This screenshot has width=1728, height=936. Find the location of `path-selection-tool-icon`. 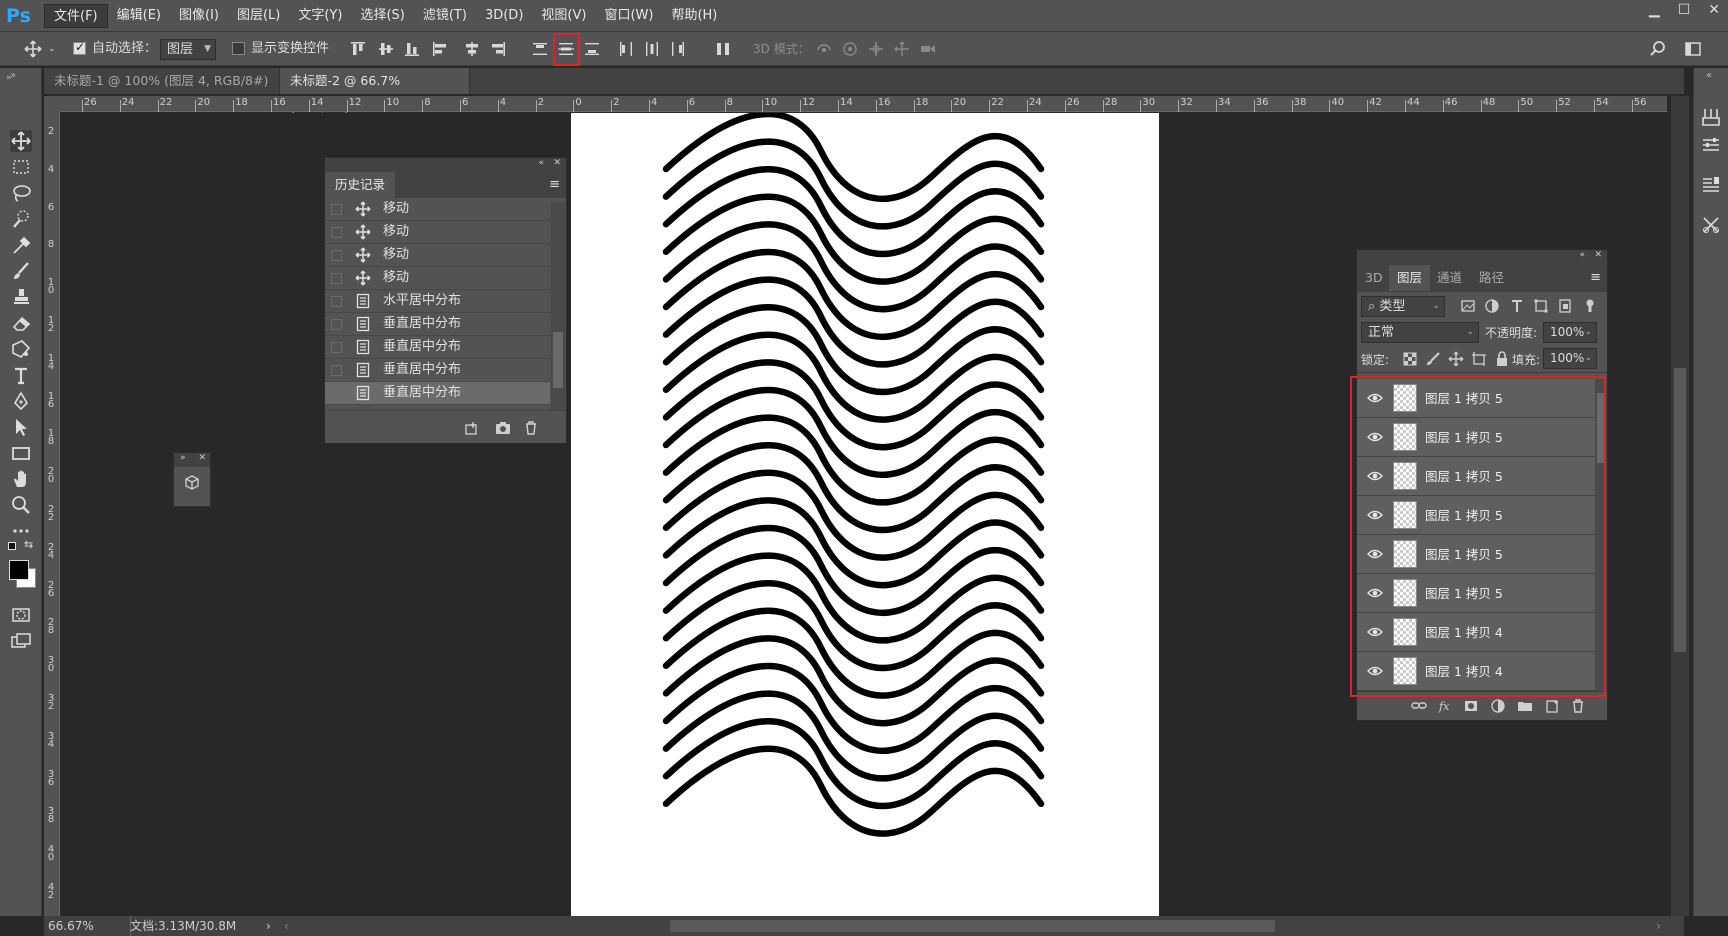

path-selection-tool-icon is located at coordinates (21, 427).